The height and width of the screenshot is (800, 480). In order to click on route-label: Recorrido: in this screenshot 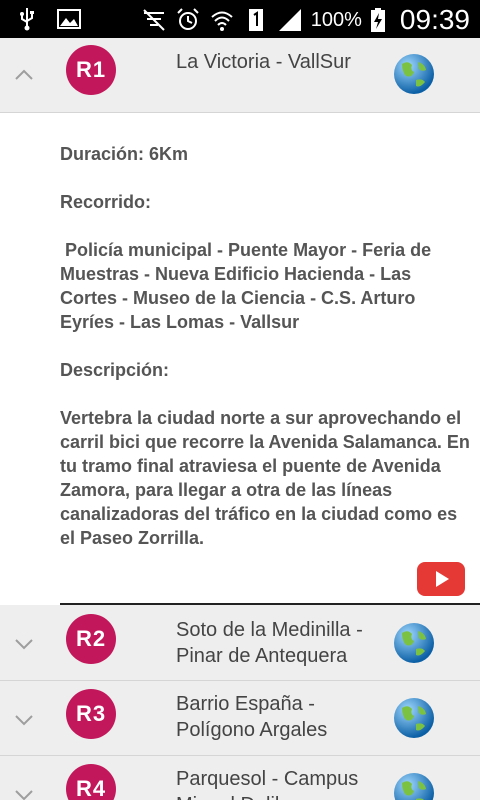, I will do `click(106, 202)`.